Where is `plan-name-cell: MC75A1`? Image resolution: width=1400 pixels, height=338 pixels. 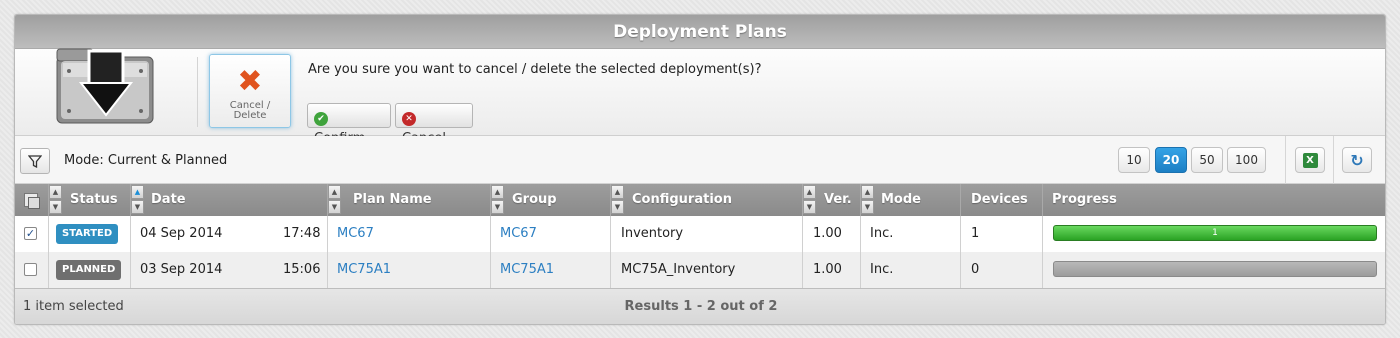 plan-name-cell: MC75A1 is located at coordinates (408, 270).